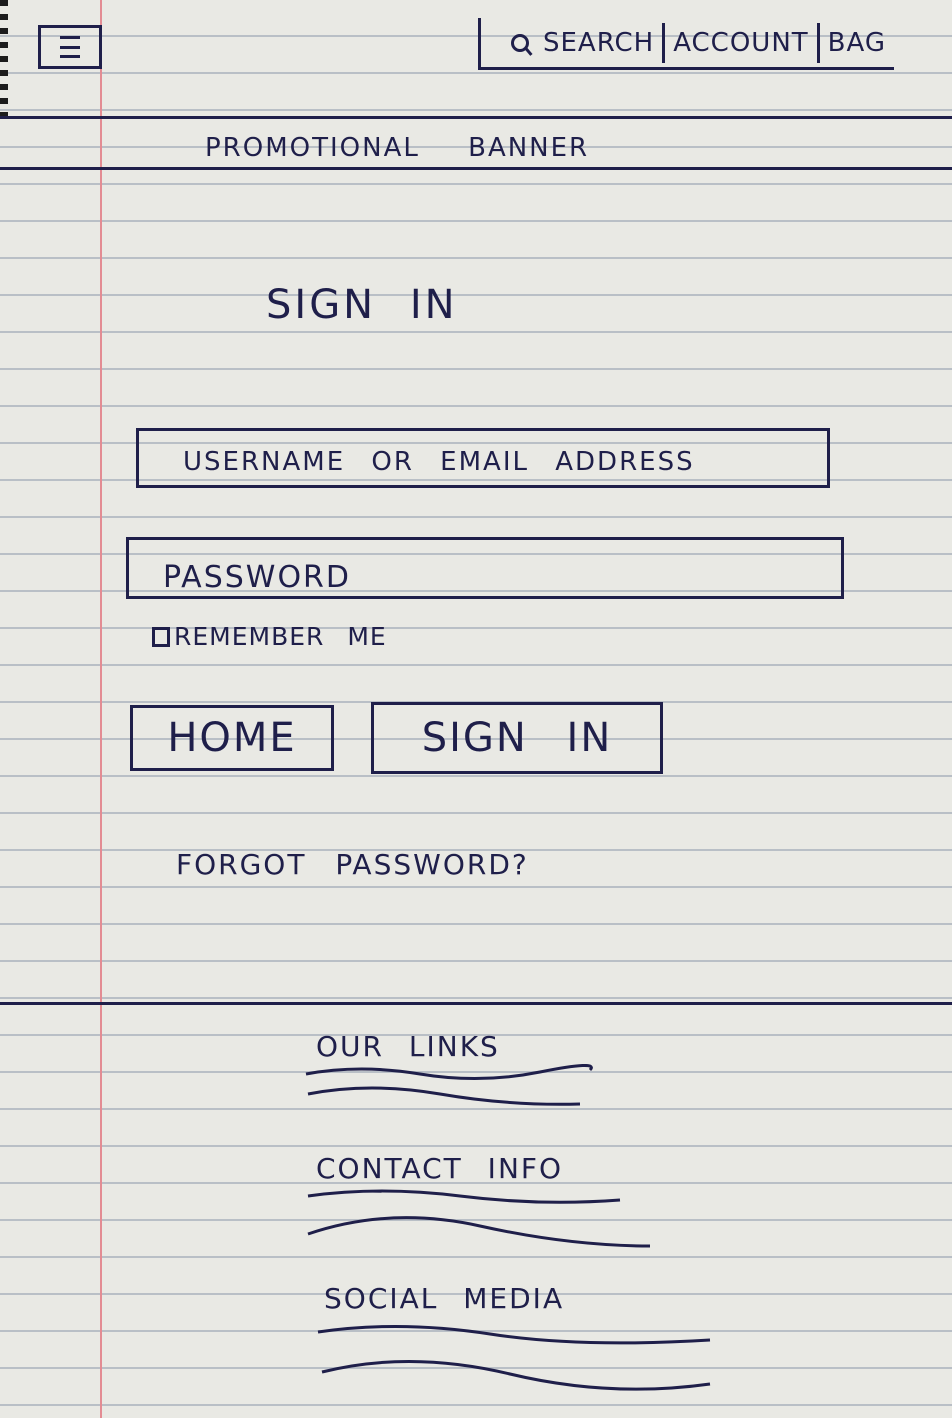  What do you see at coordinates (476, 1003) in the screenshot?
I see `footer-divider` at bounding box center [476, 1003].